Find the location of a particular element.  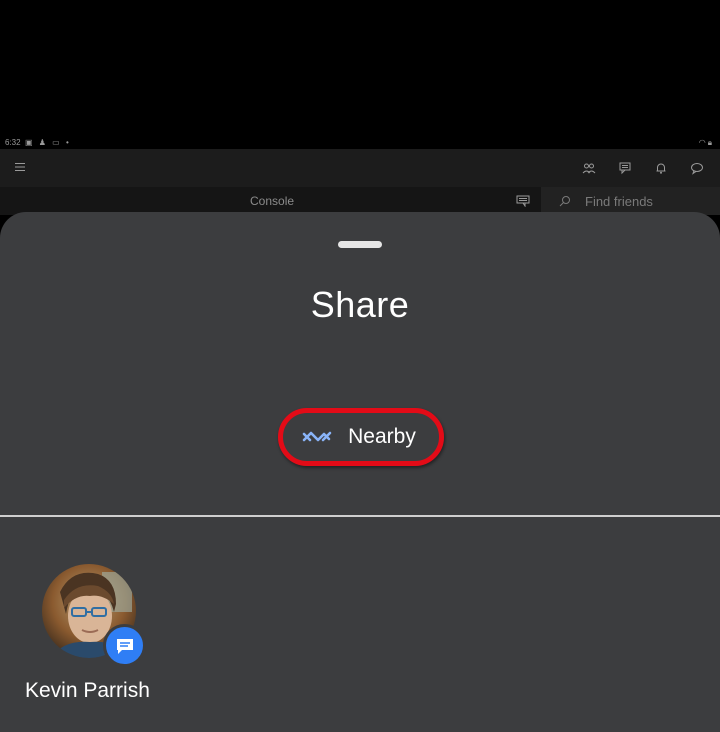

find-friends-box is located at coordinates (630, 201).